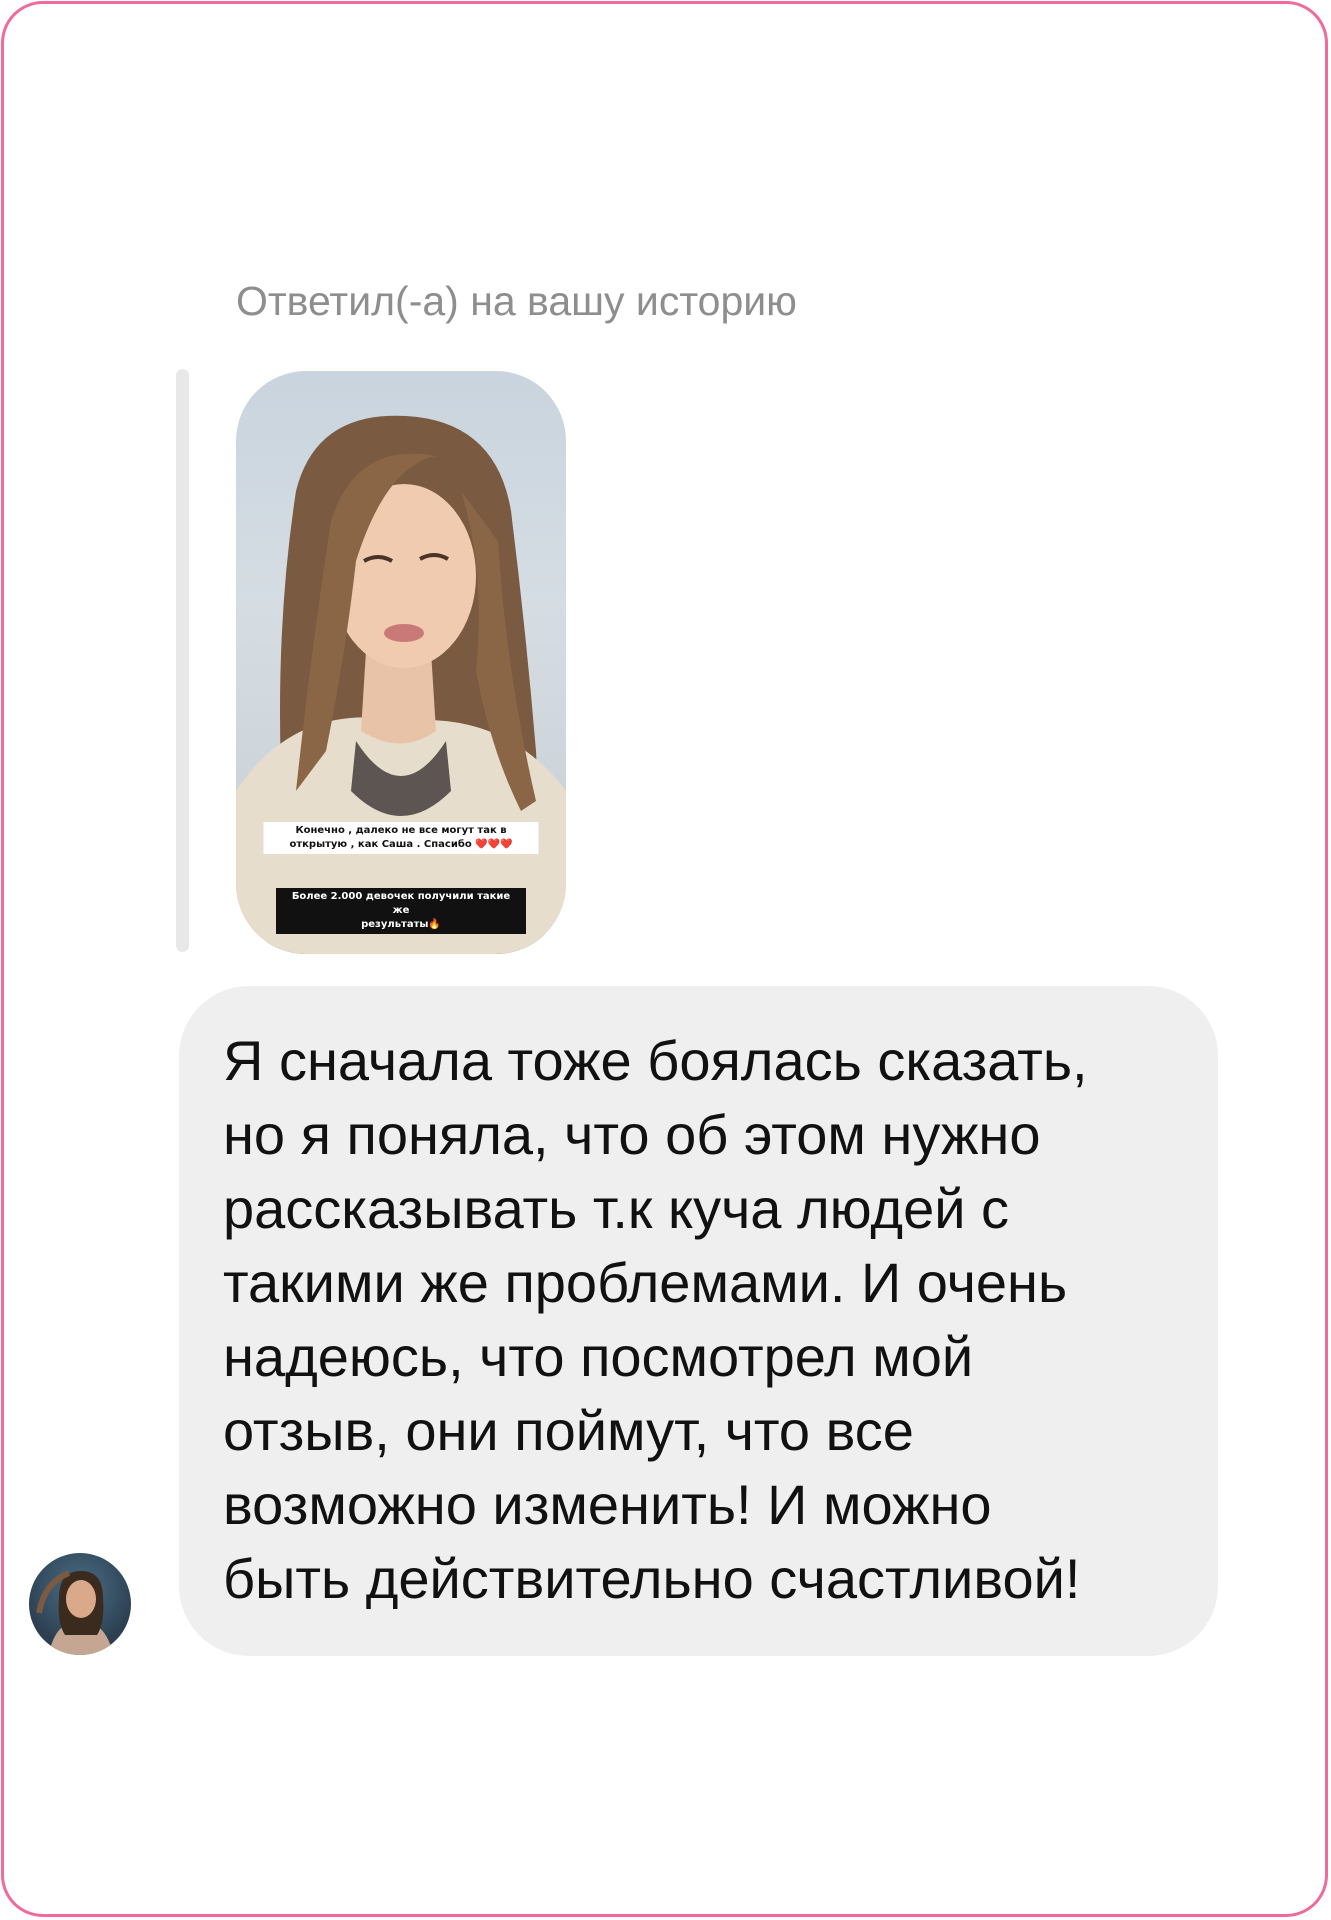 Image resolution: width=1331 pixels, height=1920 pixels. I want to click on quote-bar, so click(182, 660).